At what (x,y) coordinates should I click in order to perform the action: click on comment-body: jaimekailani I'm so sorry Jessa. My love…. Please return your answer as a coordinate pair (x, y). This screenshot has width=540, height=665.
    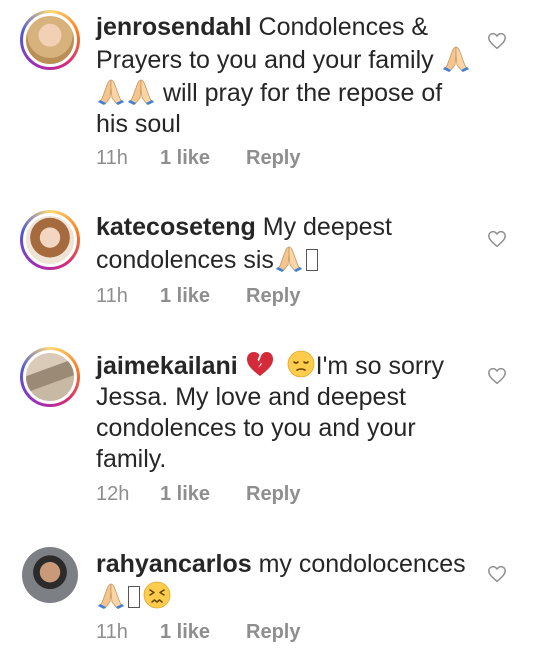
    Looking at the image, I should click on (286, 412).